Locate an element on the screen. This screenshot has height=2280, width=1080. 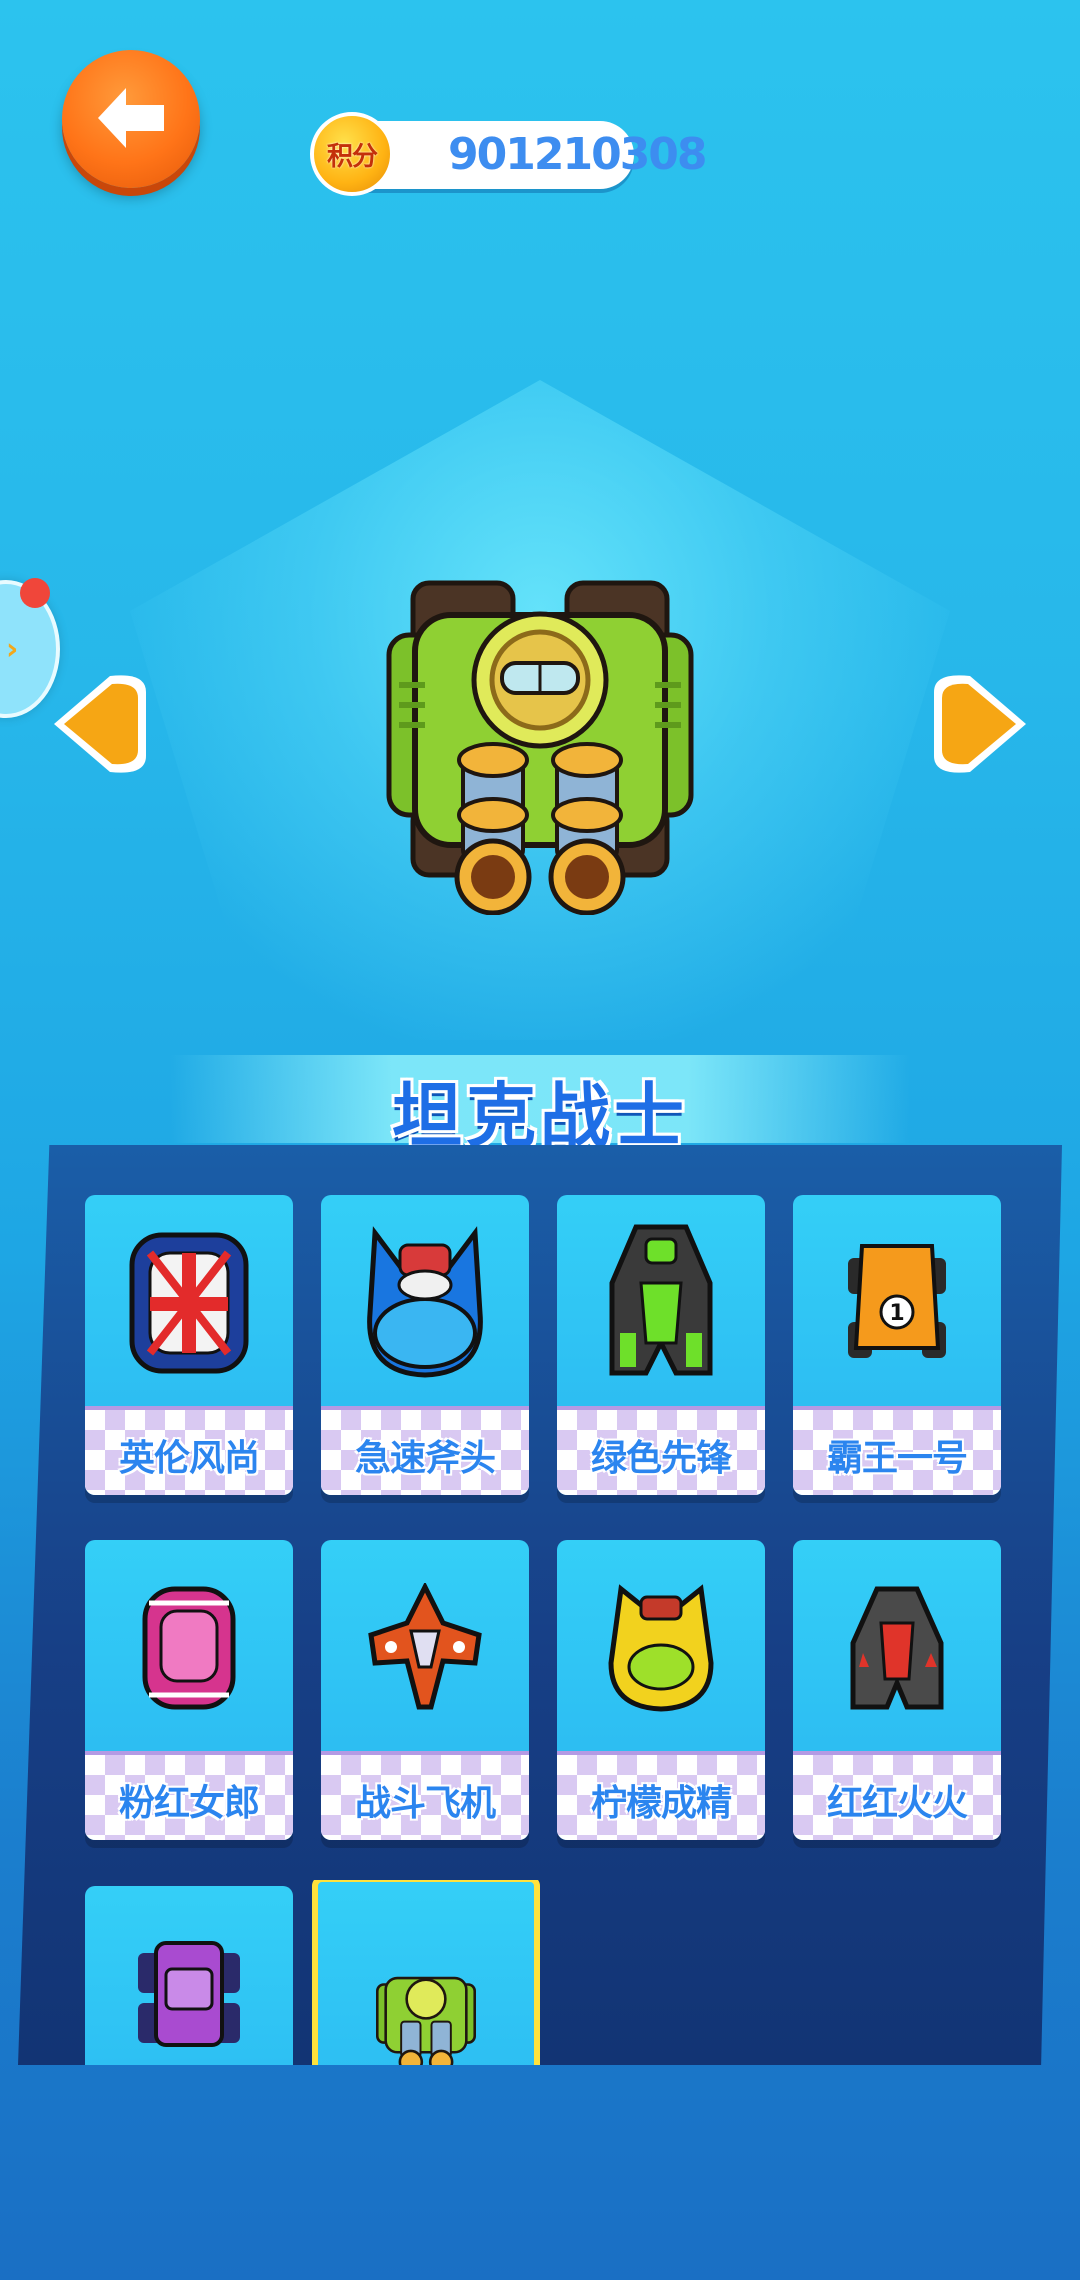
vehicle-name: 绿色先锋 is located at coordinates (661, 1458).